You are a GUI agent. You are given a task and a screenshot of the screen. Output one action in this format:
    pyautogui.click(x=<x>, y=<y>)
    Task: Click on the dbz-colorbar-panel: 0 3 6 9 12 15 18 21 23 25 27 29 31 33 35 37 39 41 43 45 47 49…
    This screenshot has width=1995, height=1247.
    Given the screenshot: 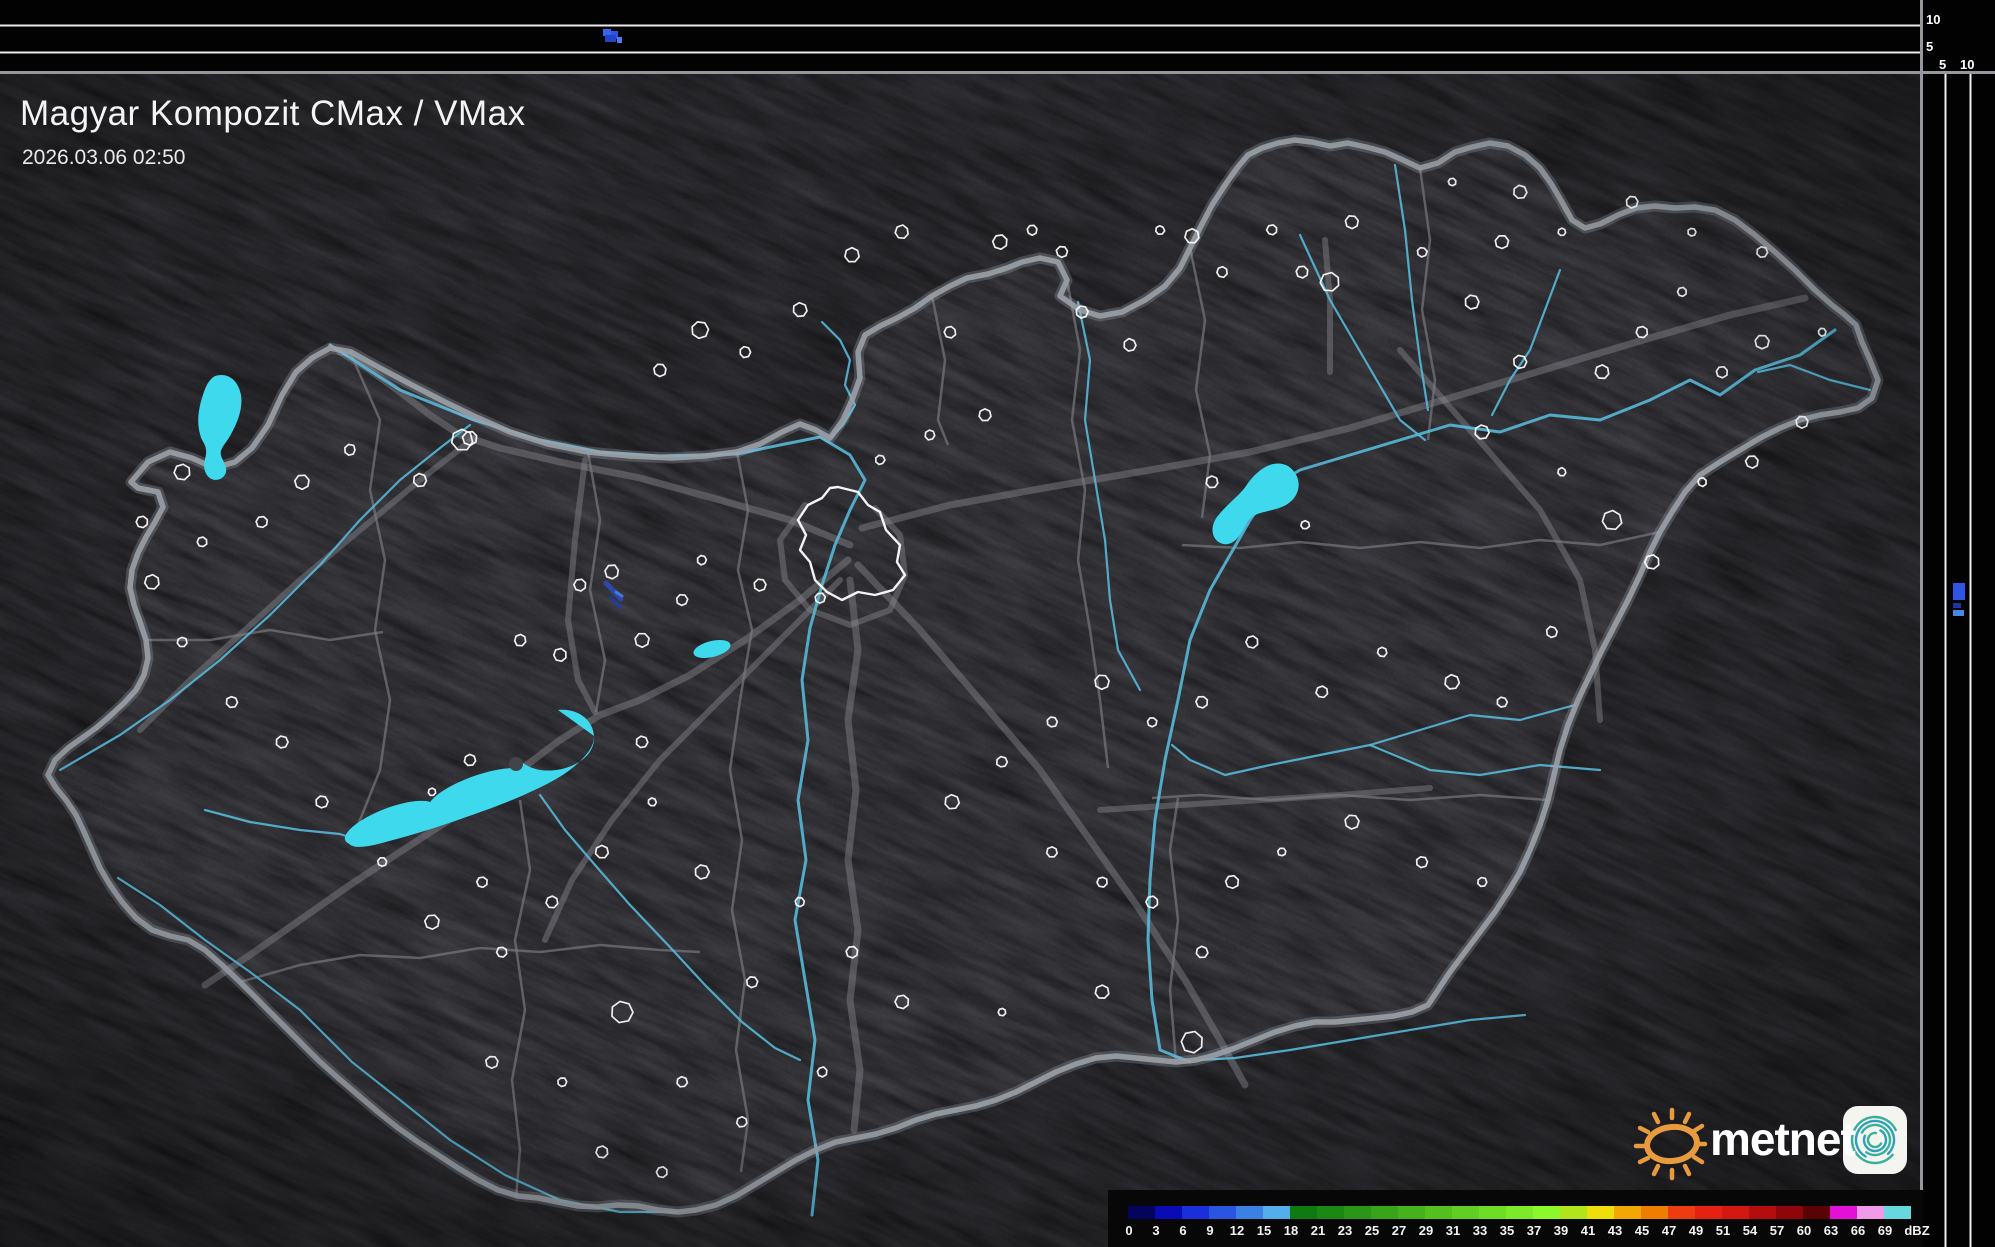 What is the action you would take?
    pyautogui.click(x=1519, y=1218)
    